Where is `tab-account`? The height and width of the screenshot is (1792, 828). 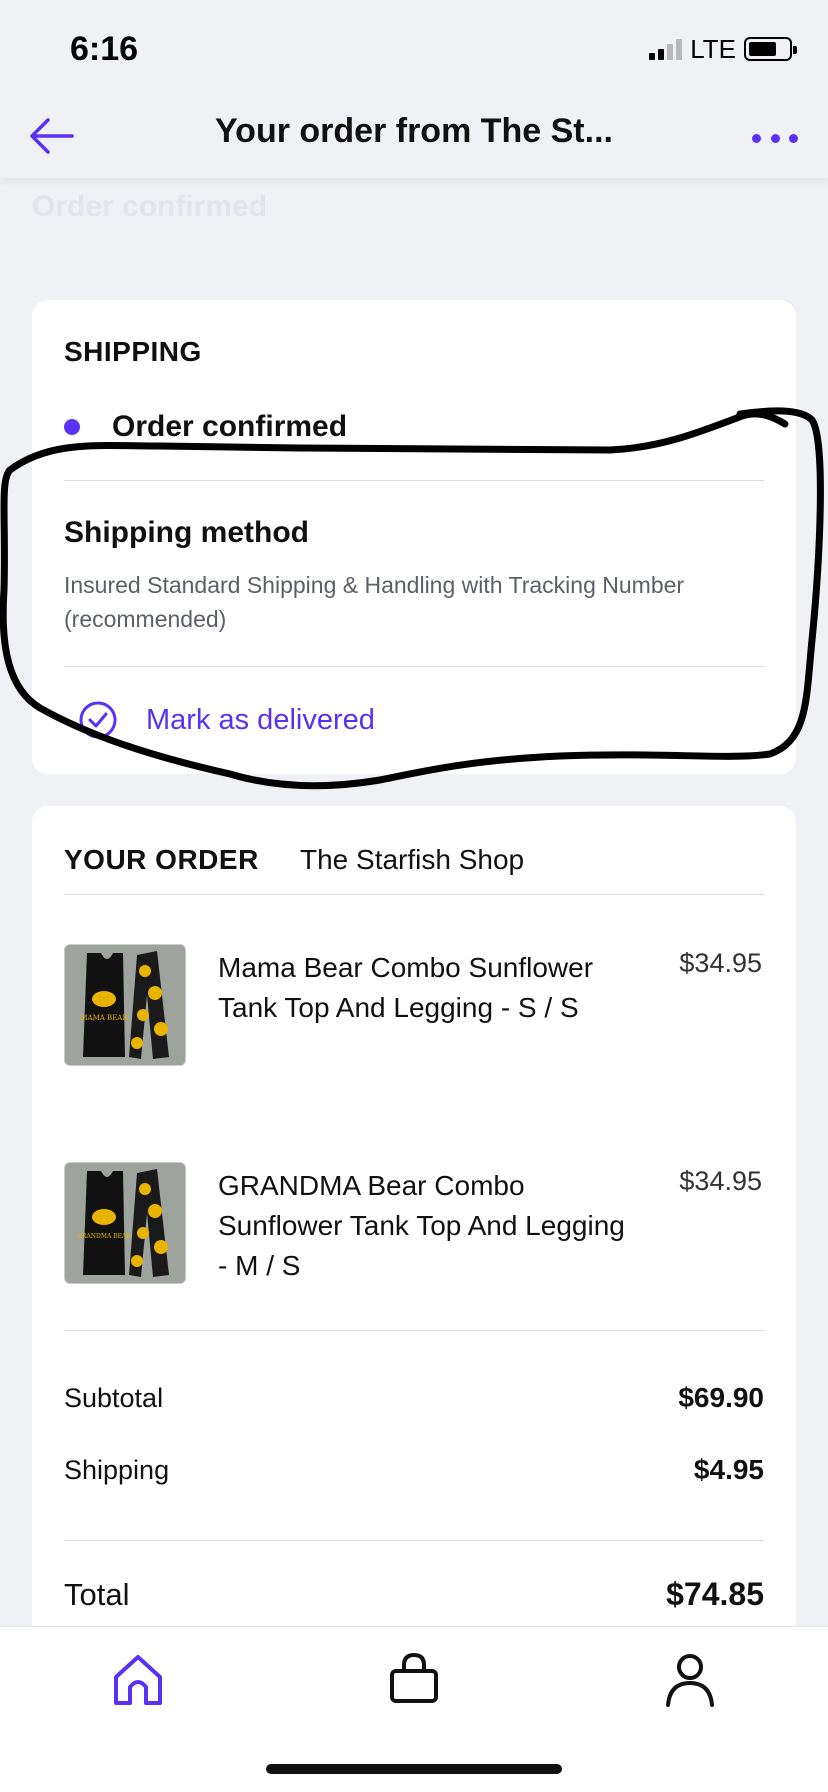
tab-account is located at coordinates (690, 1679).